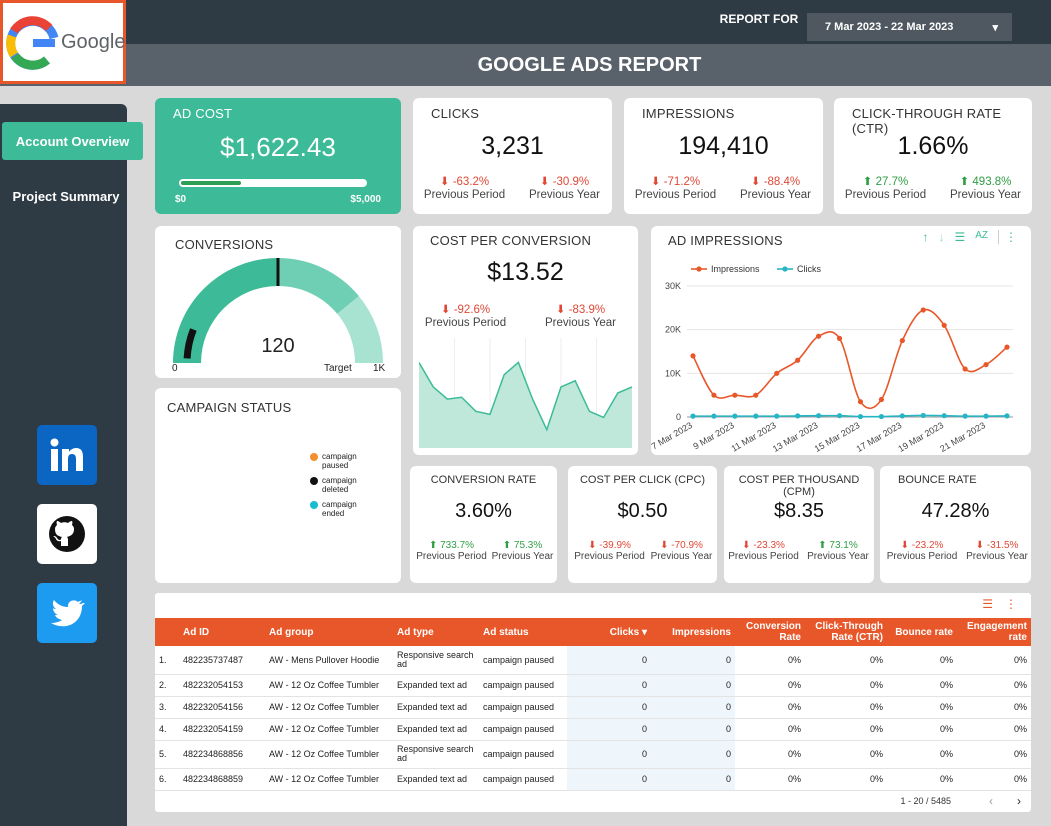 This screenshot has width=1051, height=826. I want to click on table-cell: 482232054153, so click(222, 685).